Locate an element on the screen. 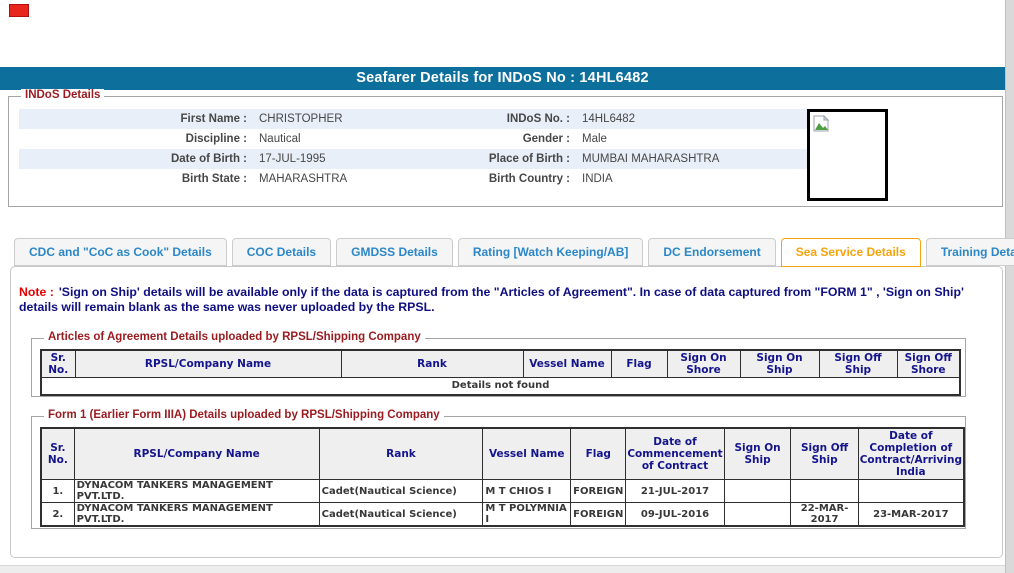  table-cell: 09-JUL-2016 is located at coordinates (675, 514).